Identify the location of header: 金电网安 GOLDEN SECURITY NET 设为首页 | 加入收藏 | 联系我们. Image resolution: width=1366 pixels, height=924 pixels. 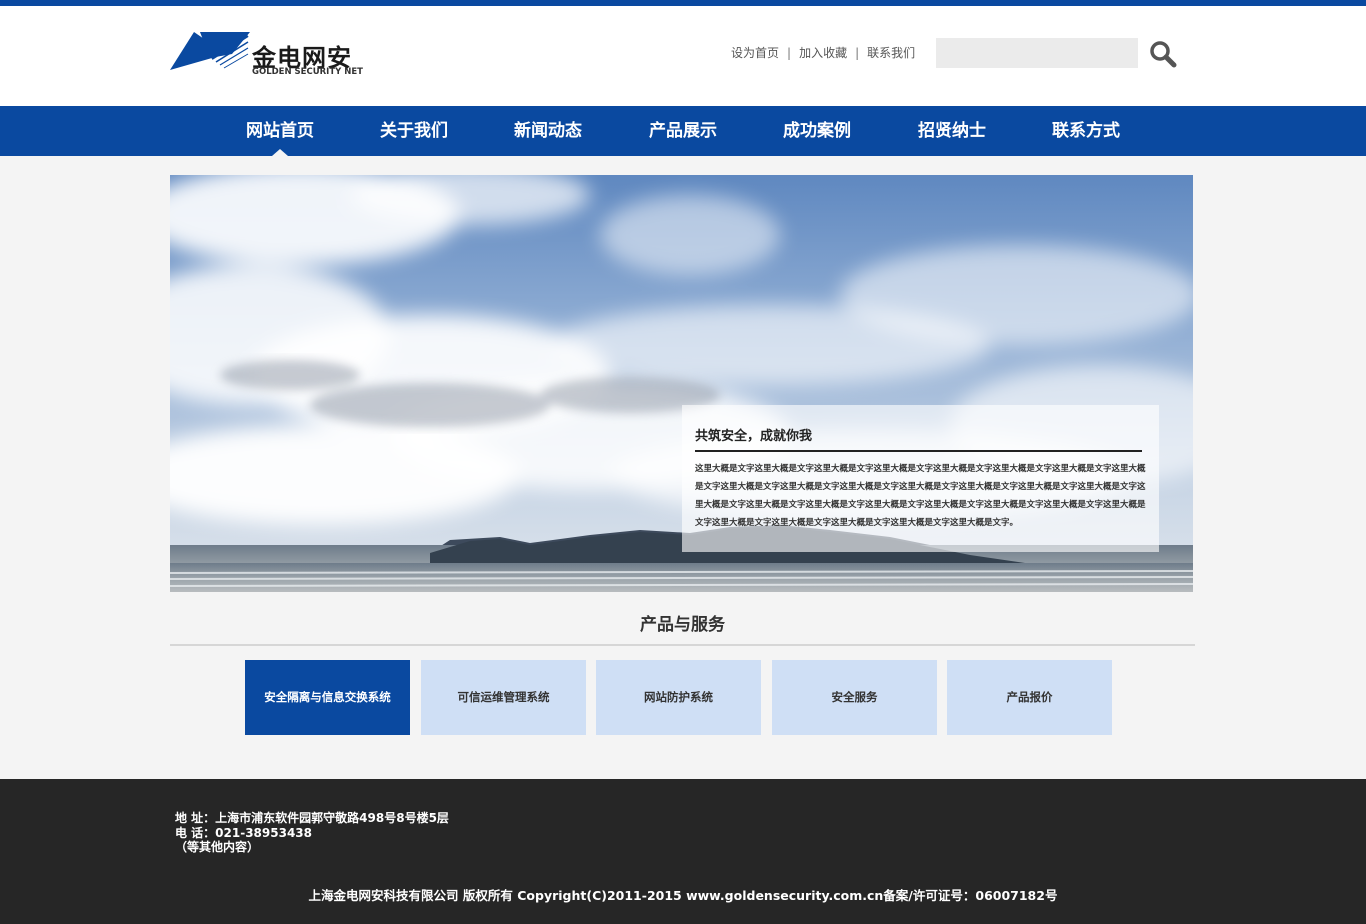
(683, 56).